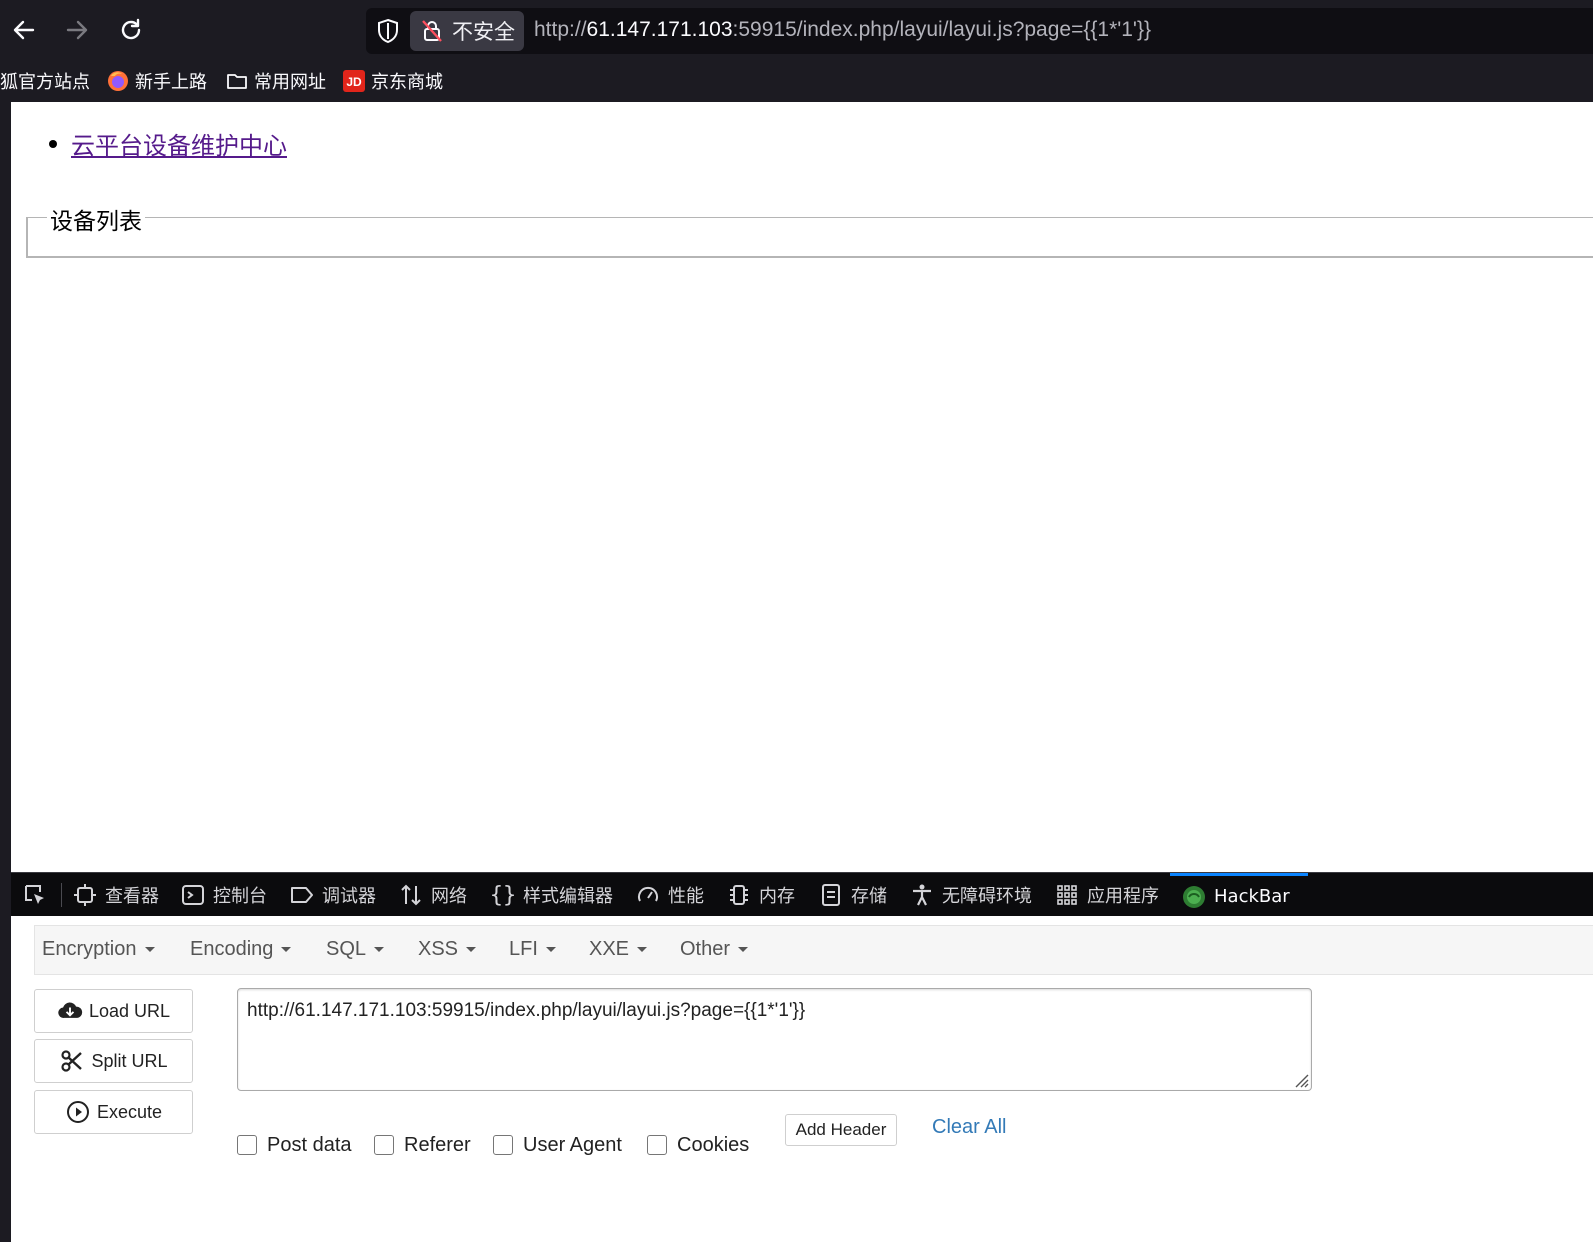 This screenshot has width=1593, height=1242. Describe the element at coordinates (85, 895) in the screenshot. I see `inspector-icon` at that location.